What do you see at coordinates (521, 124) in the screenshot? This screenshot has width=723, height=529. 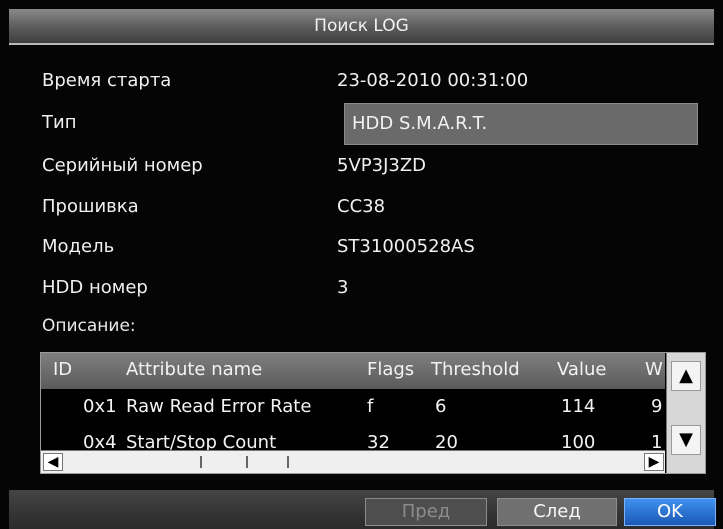 I see `type-field: HDD S.M.A.R.T.` at bounding box center [521, 124].